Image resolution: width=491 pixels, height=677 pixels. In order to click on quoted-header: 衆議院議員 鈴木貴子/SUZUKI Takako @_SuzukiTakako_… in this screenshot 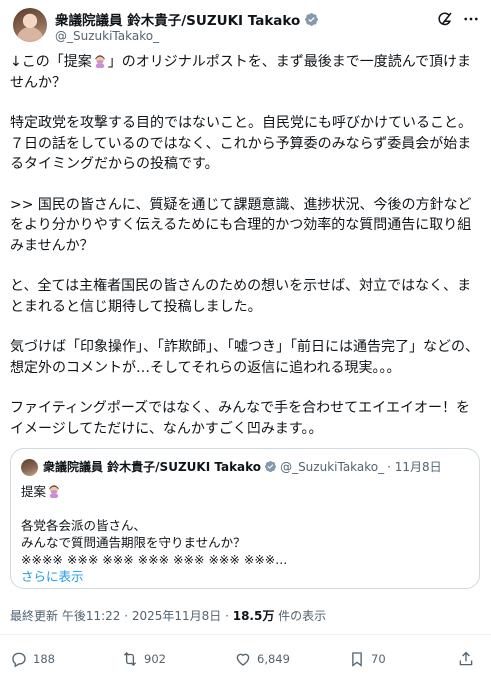, I will do `click(242, 466)`.